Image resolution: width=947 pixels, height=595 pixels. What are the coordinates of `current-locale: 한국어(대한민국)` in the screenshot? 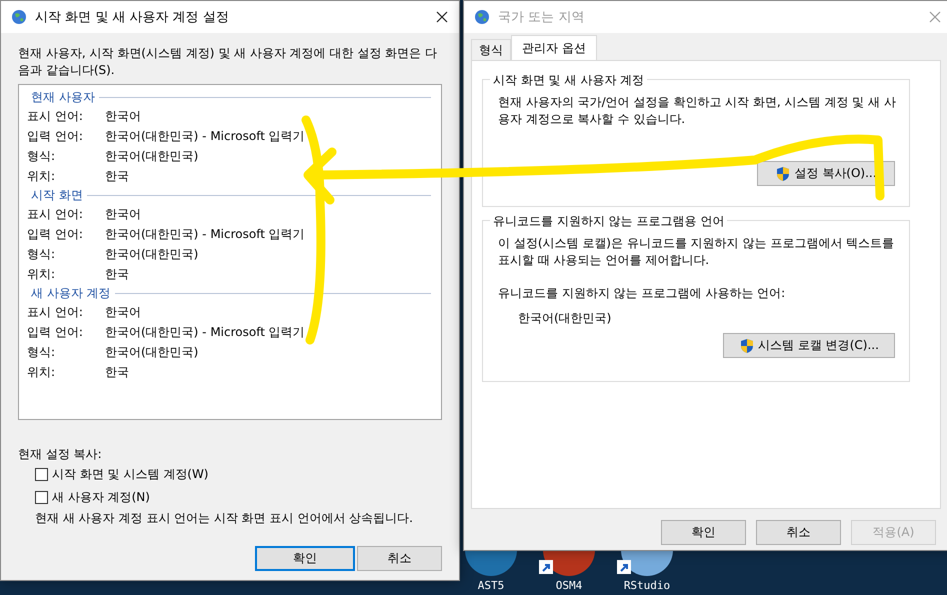 It's located at (565, 318).